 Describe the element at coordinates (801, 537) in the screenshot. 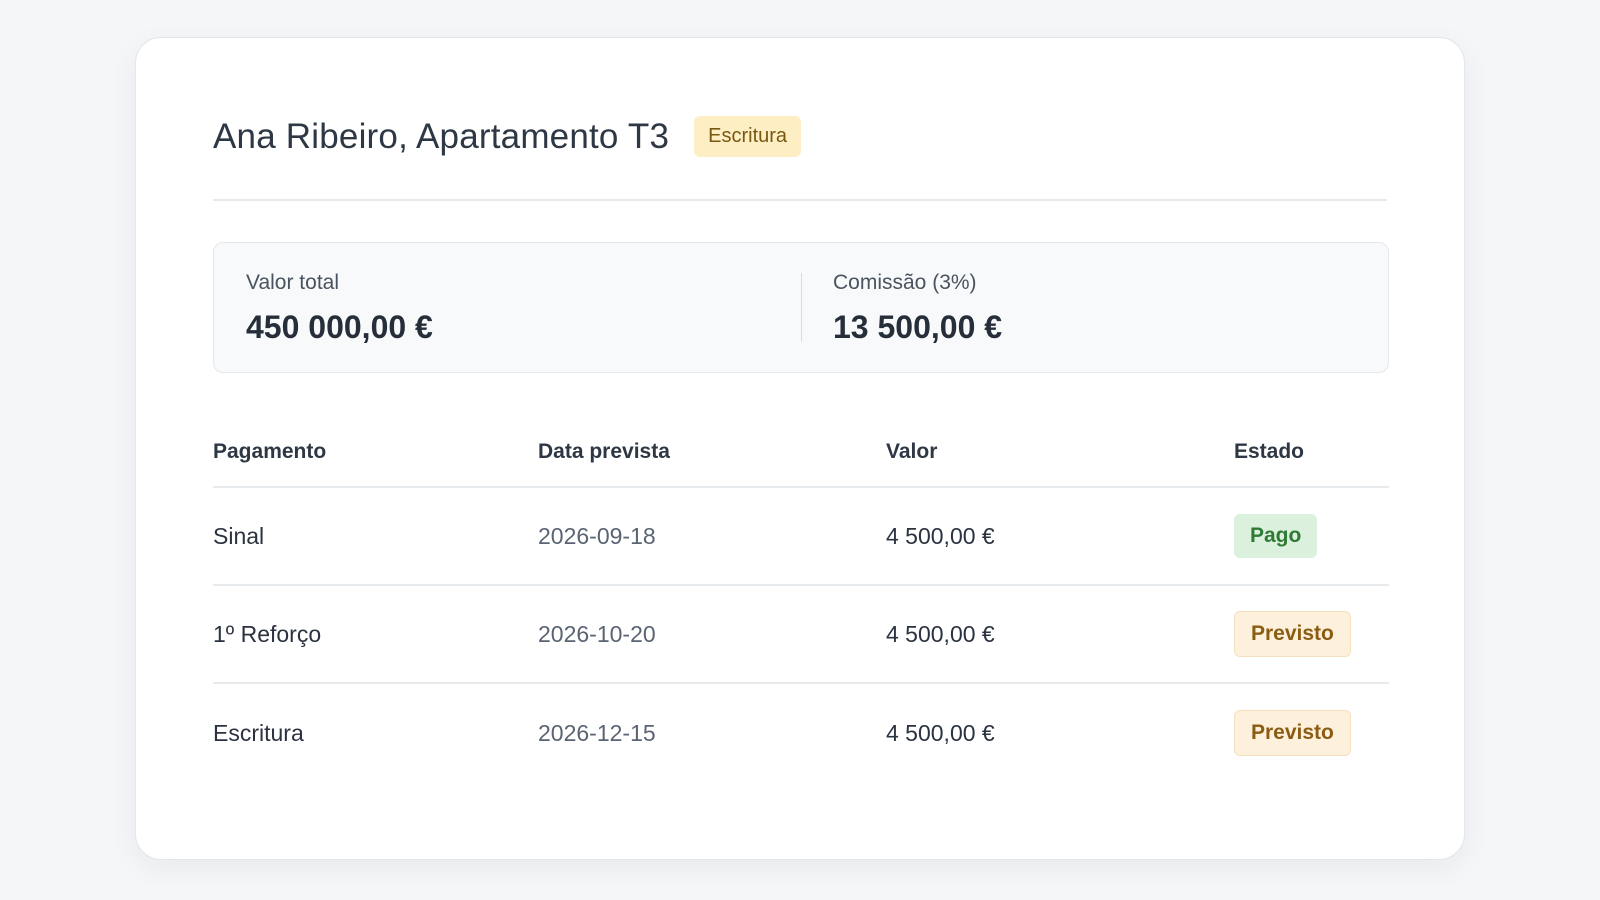

I see `table-row: Sinal 2026-09-18 4 500,00 € Pago` at that location.